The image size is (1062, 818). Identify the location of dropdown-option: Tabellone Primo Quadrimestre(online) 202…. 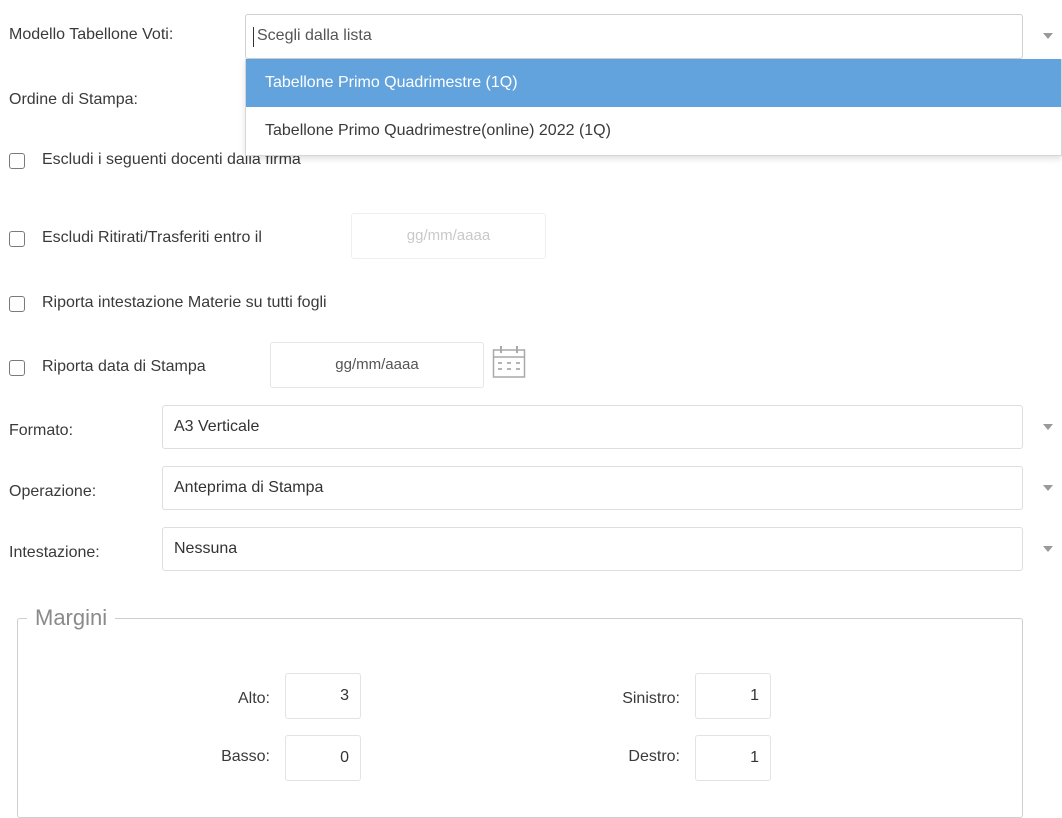
(653, 131).